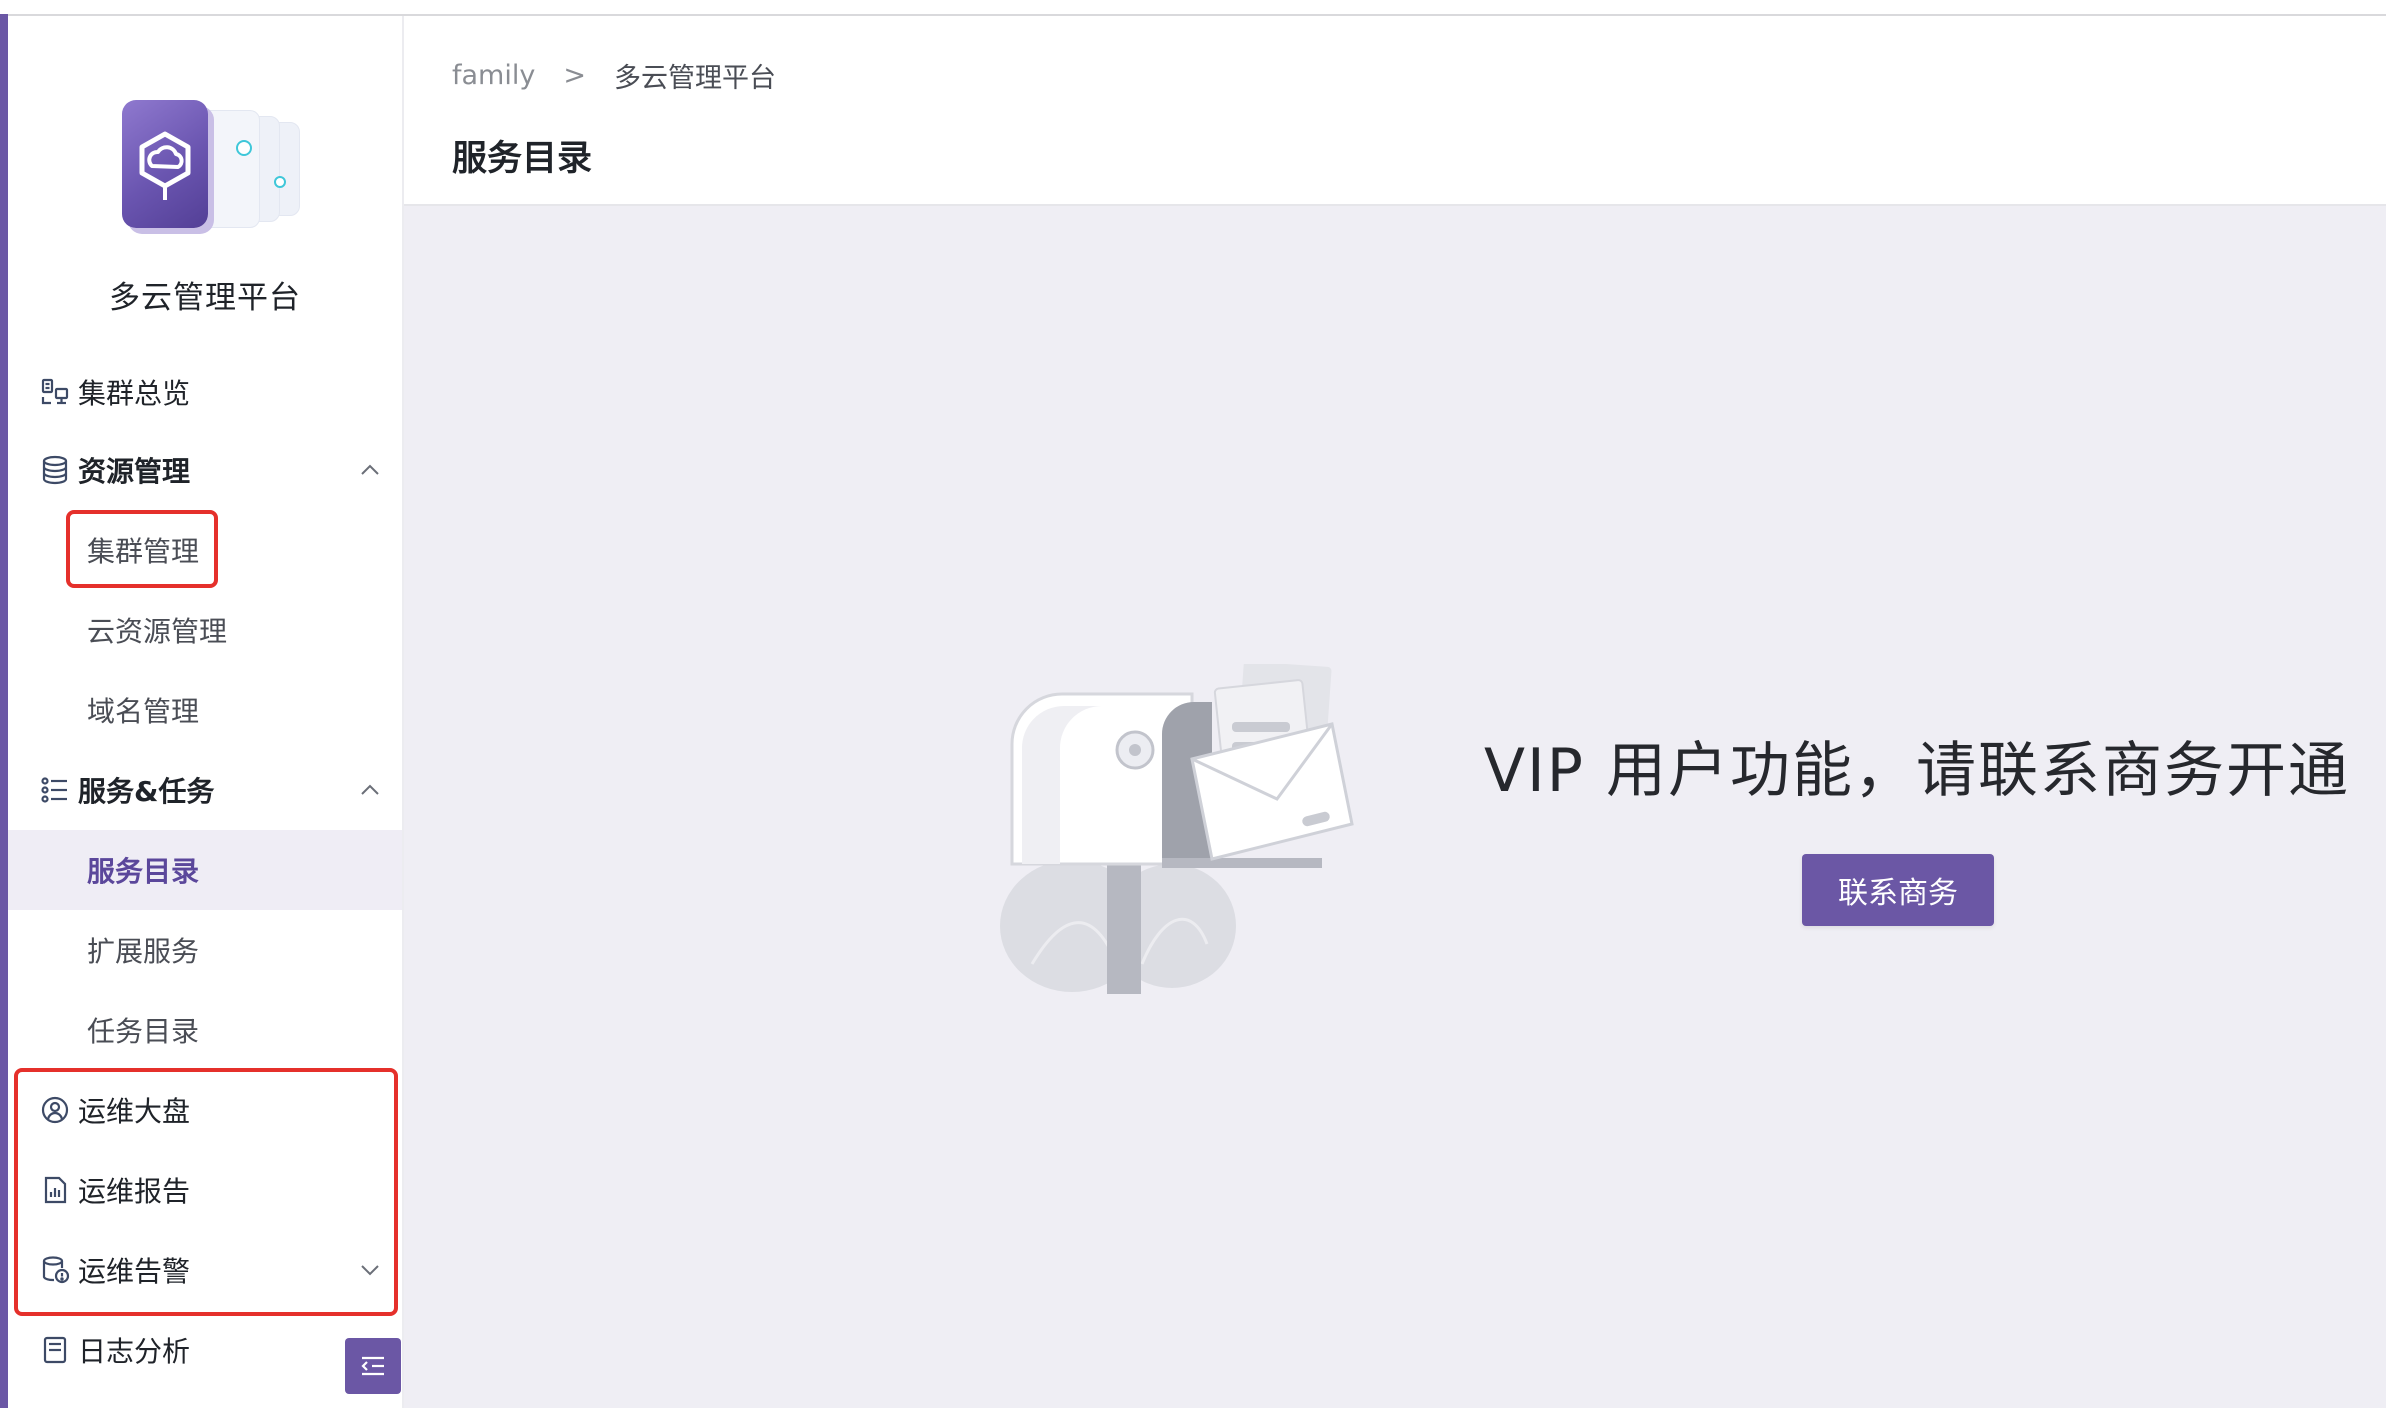 The image size is (2386, 1408). What do you see at coordinates (55, 1350) in the screenshot?
I see `log-icon` at bounding box center [55, 1350].